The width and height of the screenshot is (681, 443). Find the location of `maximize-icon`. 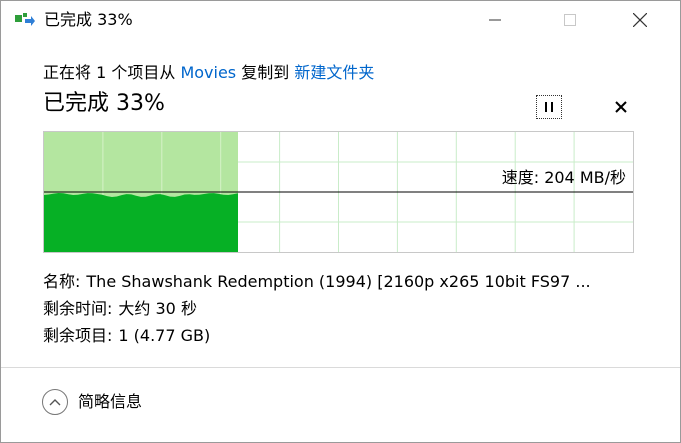

maximize-icon is located at coordinates (570, 20).